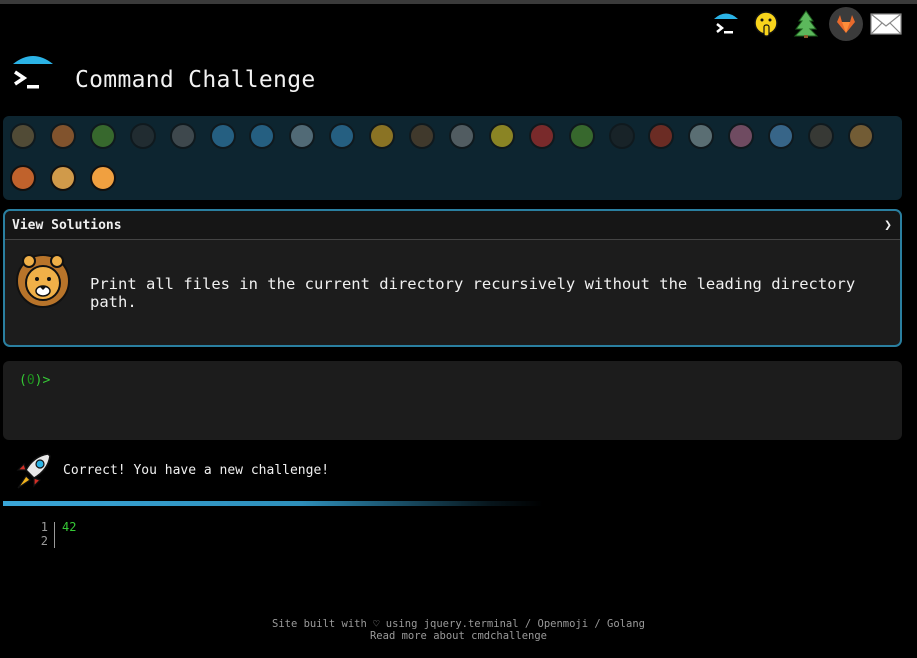 This screenshot has height=658, width=917. I want to click on dog-icon, so click(861, 136).